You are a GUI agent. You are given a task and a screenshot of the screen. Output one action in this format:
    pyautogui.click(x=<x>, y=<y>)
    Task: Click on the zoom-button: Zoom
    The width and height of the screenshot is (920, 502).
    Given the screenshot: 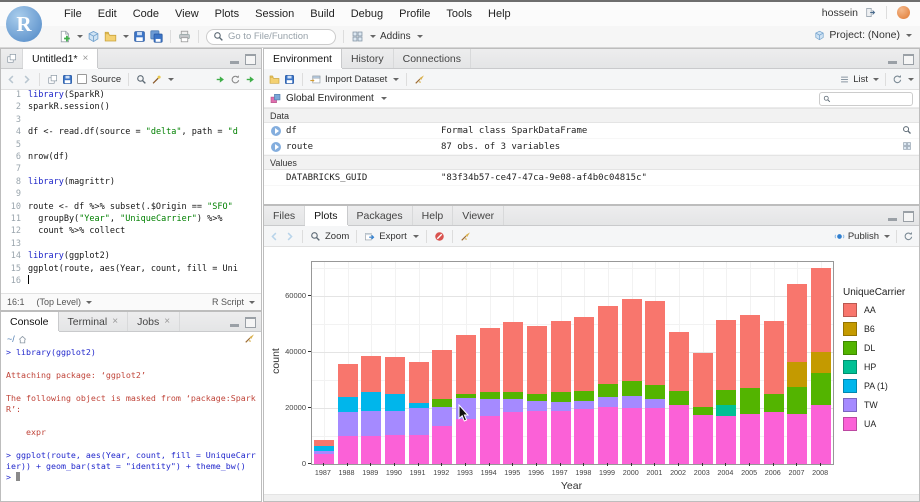 What is the action you would take?
    pyautogui.click(x=337, y=236)
    